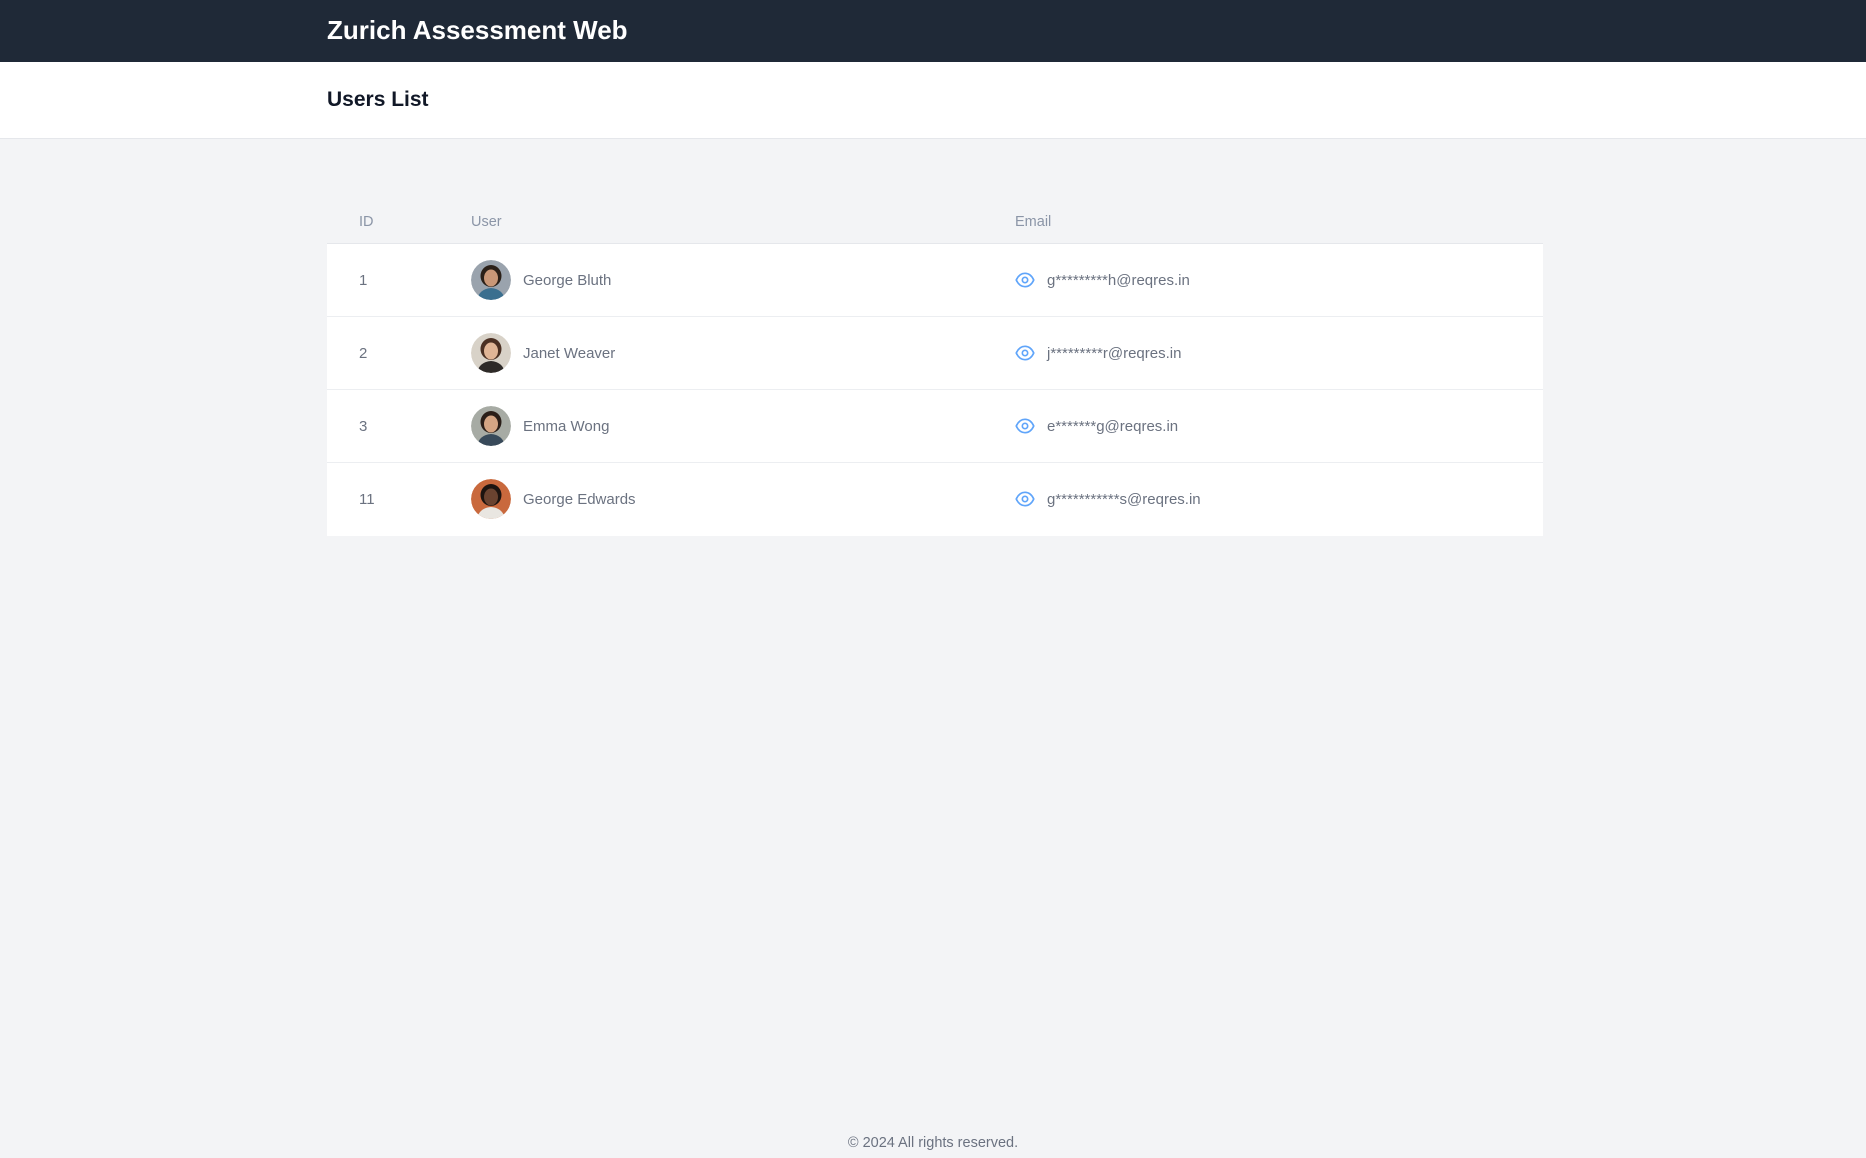  Describe the element at coordinates (383, 222) in the screenshot. I see `column-header-id: ID` at that location.